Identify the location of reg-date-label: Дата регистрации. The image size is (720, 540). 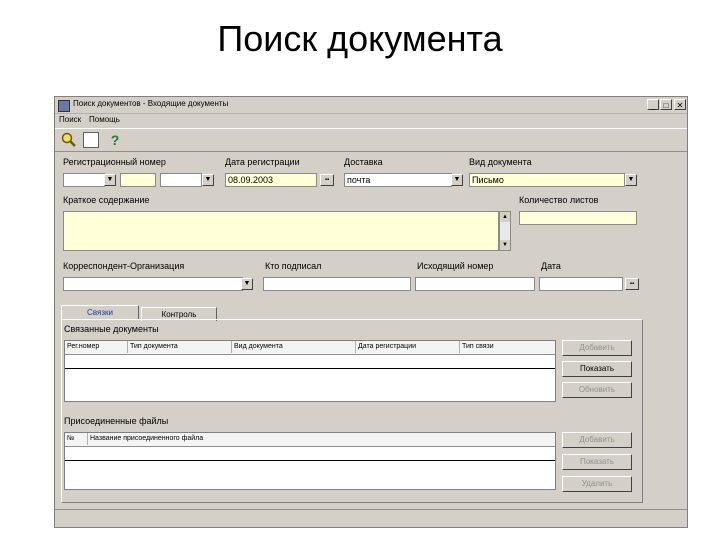
(262, 162).